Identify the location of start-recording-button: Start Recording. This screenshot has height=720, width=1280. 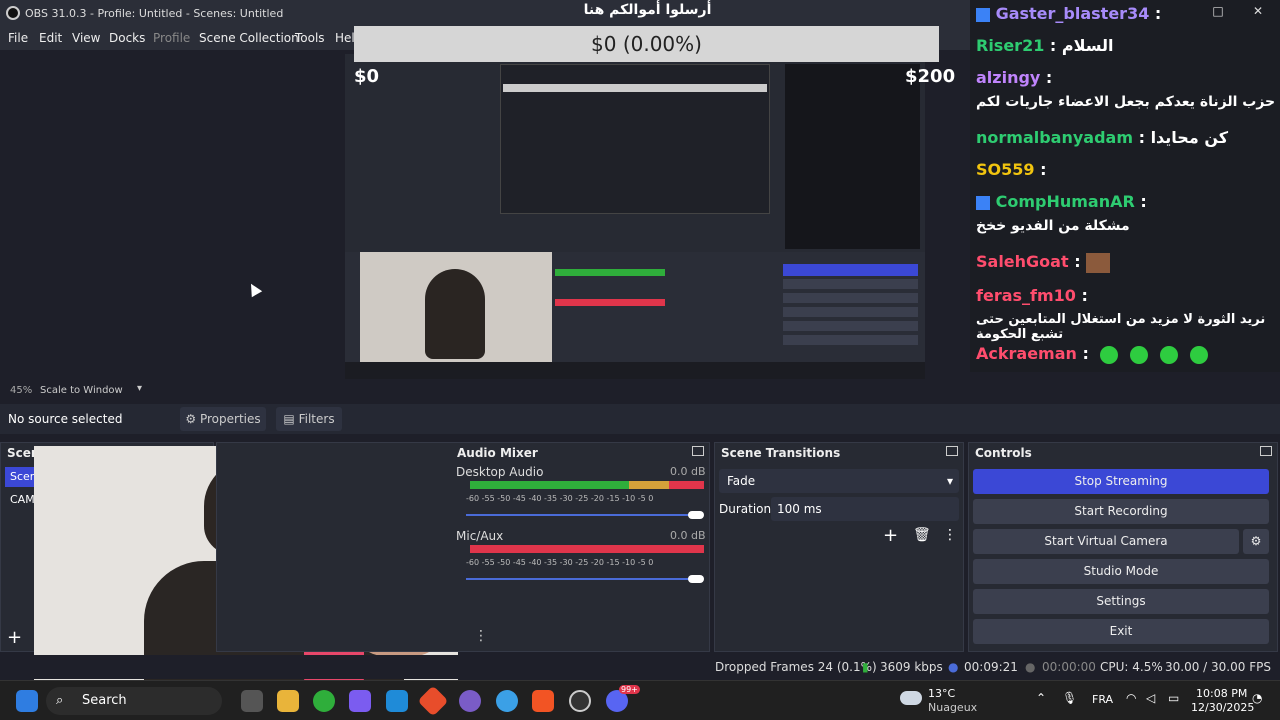
(1121, 511).